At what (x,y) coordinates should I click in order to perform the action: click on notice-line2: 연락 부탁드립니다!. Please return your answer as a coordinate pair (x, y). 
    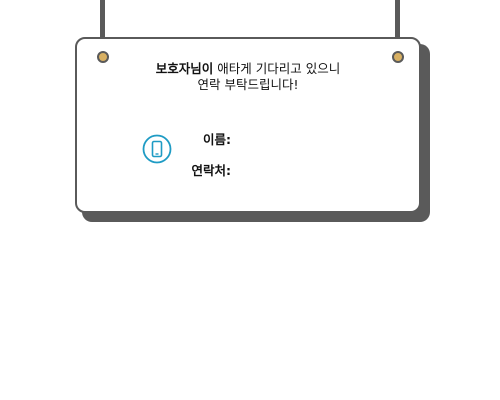
    Looking at the image, I should click on (248, 84).